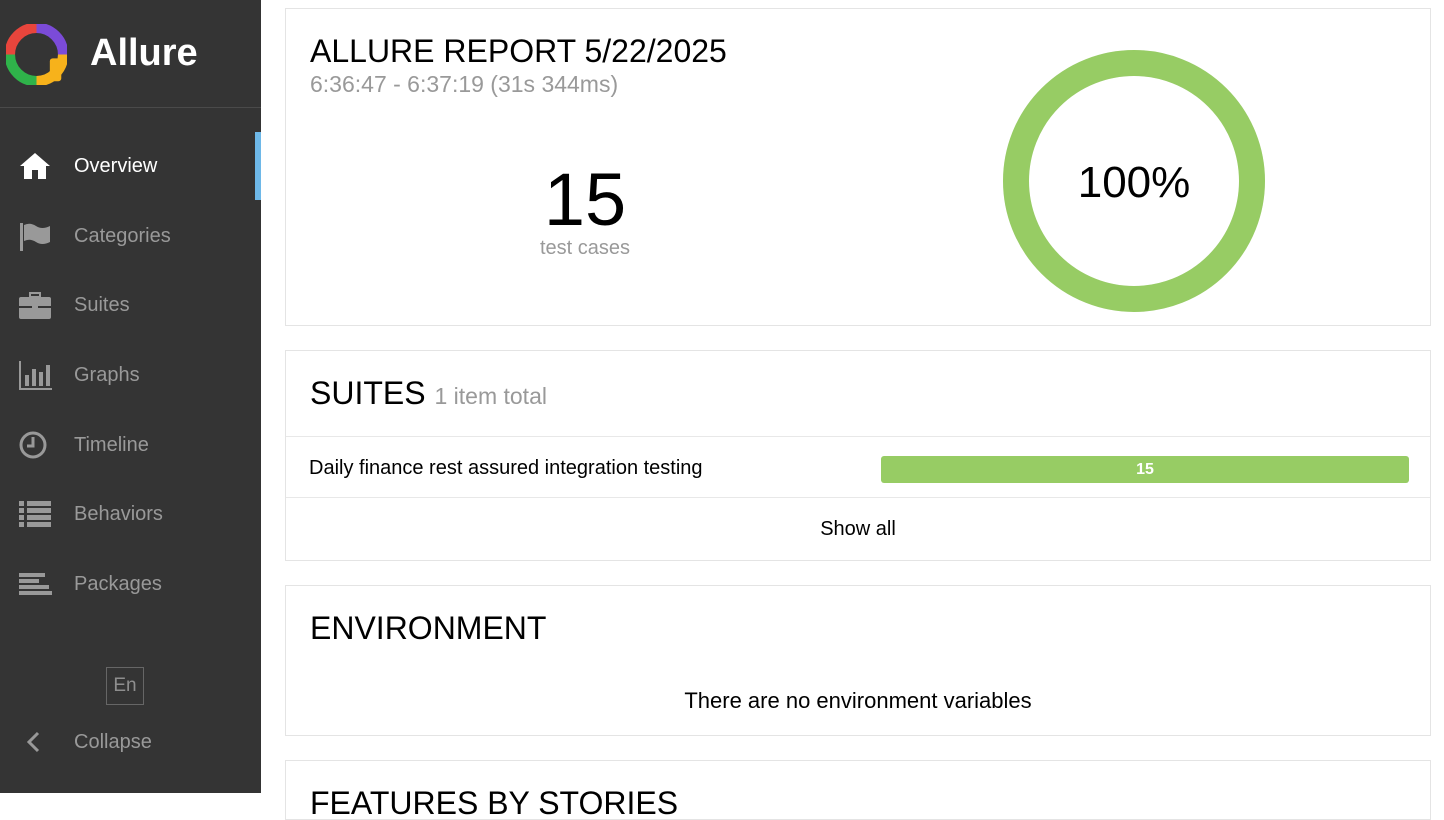 This screenshot has height=820, width=1444. I want to click on align-left-icon, so click(35, 584).